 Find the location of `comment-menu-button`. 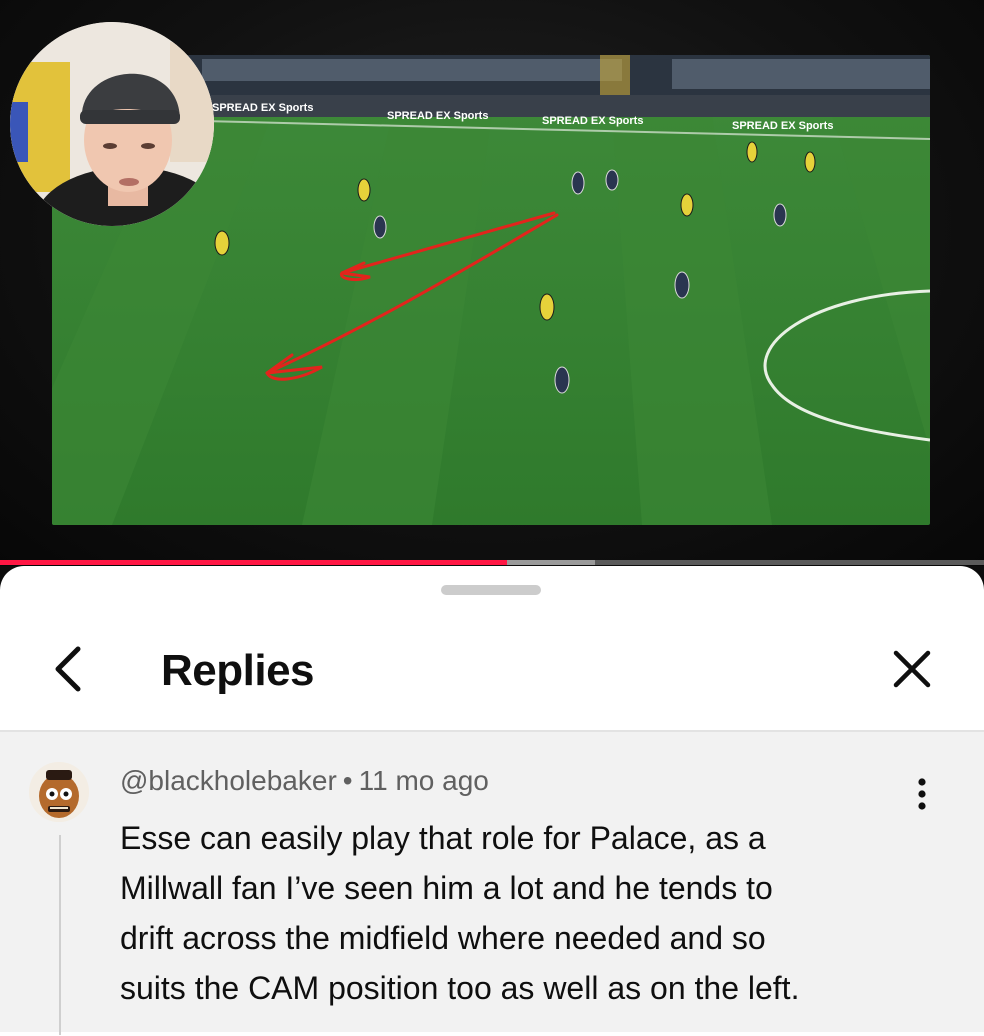

comment-menu-button is located at coordinates (922, 794).